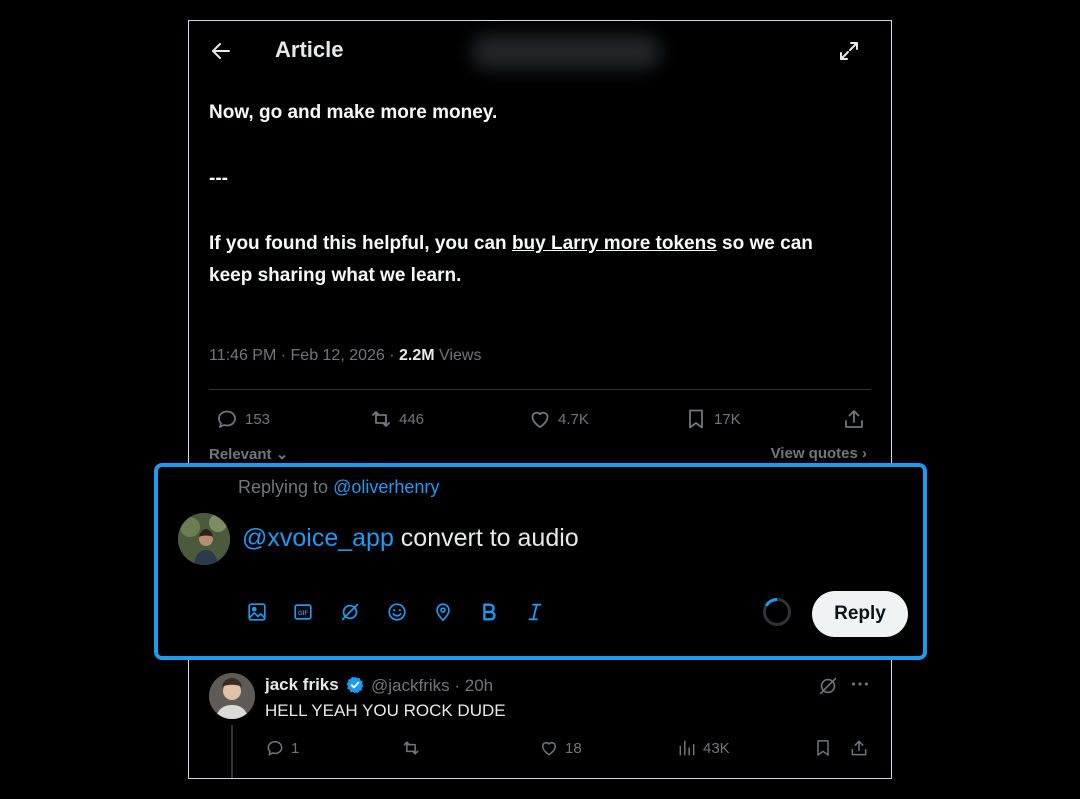 The width and height of the screenshot is (1080, 799). I want to click on post-meta: 11:46 PM · Feb 12, 2026 · 2.2M Views, so click(345, 356).